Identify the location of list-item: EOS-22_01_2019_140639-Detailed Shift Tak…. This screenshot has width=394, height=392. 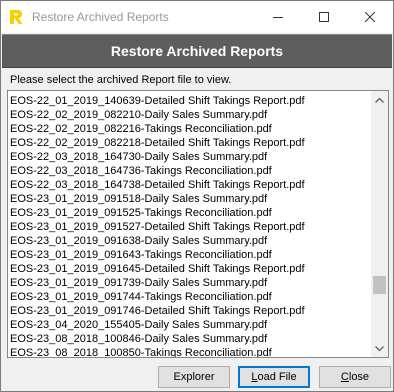
(190, 101).